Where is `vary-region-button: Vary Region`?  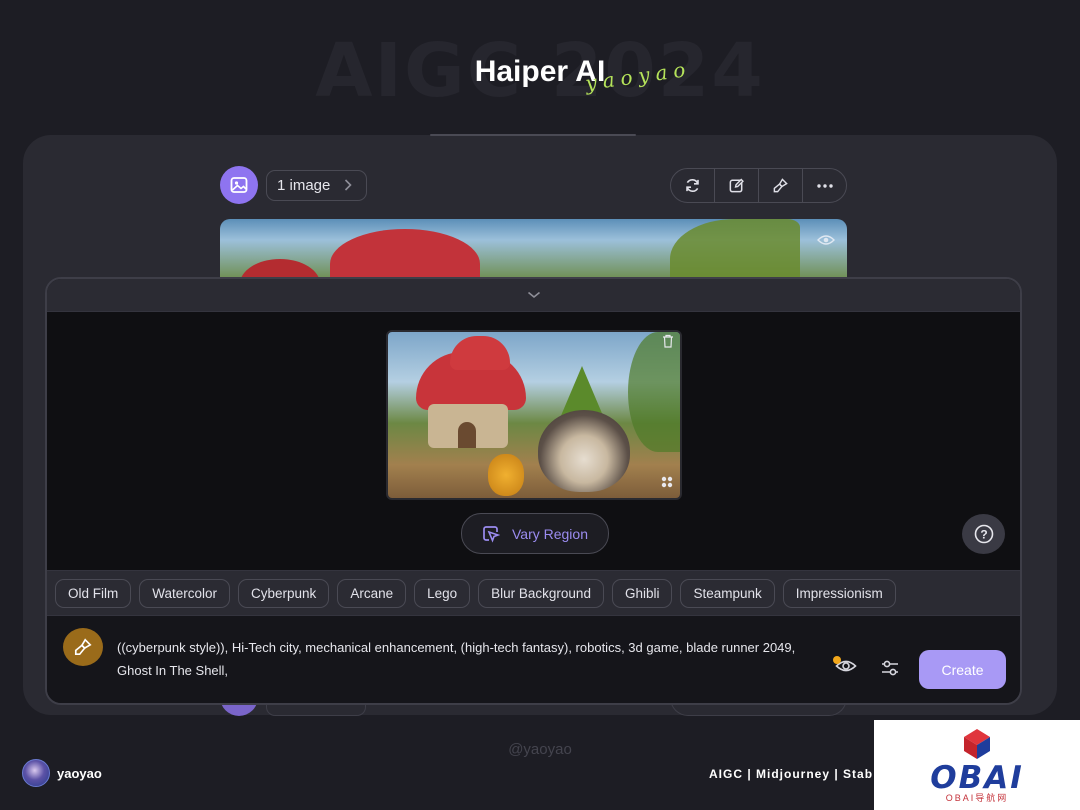 vary-region-button: Vary Region is located at coordinates (535, 533).